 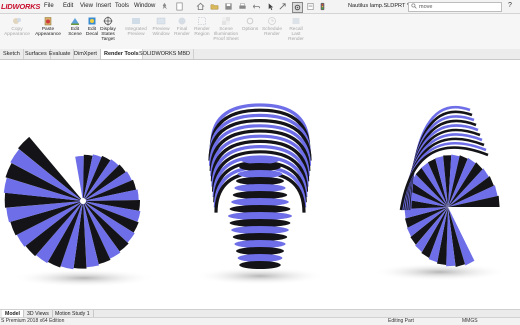 I want to click on nautilus-left-view, so click(x=79, y=211).